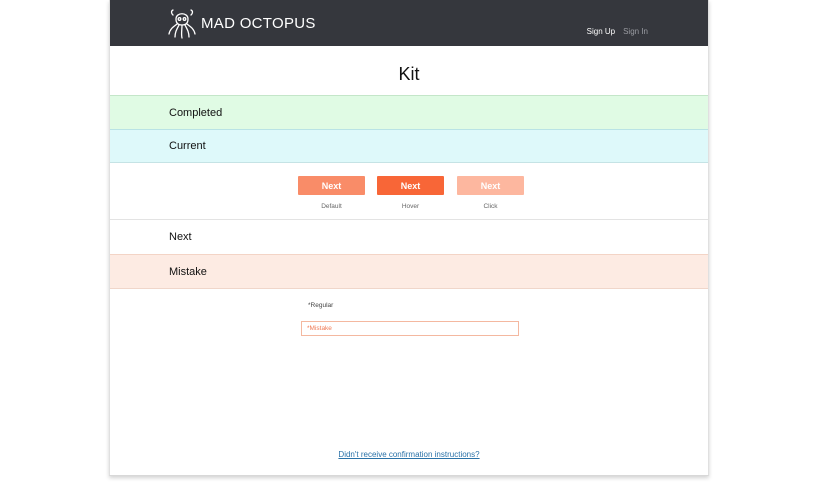 The image size is (820, 489). I want to click on state-band-next: Next, so click(409, 236).